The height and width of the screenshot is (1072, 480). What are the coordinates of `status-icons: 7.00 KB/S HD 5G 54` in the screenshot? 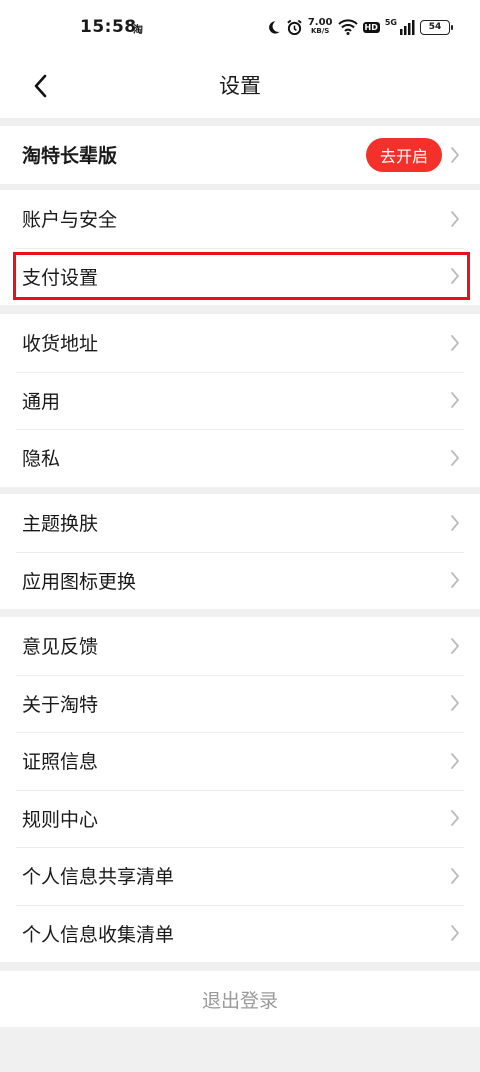 It's located at (359, 27).